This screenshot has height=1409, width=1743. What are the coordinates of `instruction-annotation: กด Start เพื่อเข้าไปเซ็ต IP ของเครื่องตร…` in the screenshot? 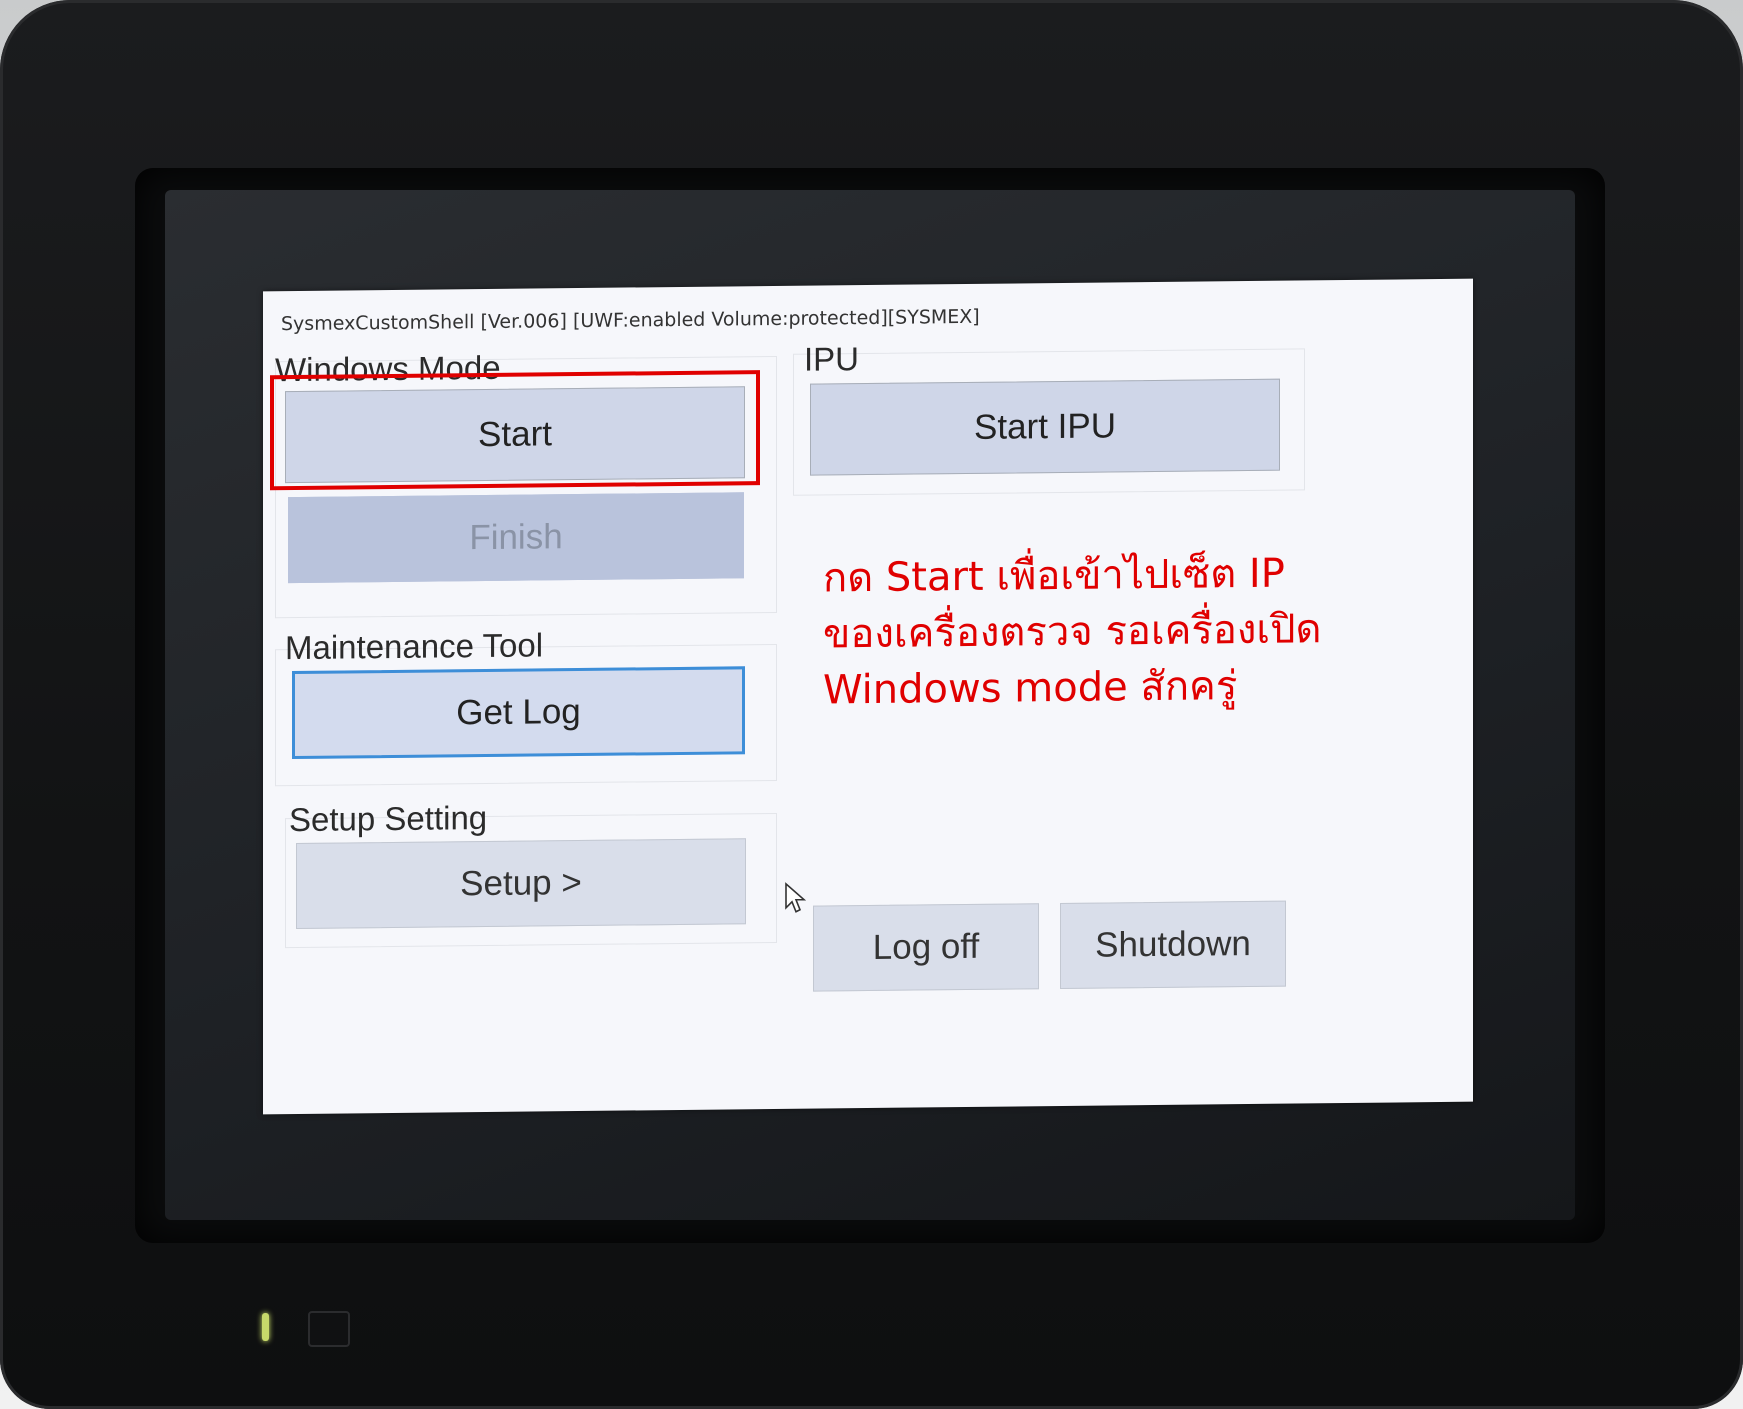 It's located at (1113, 631).